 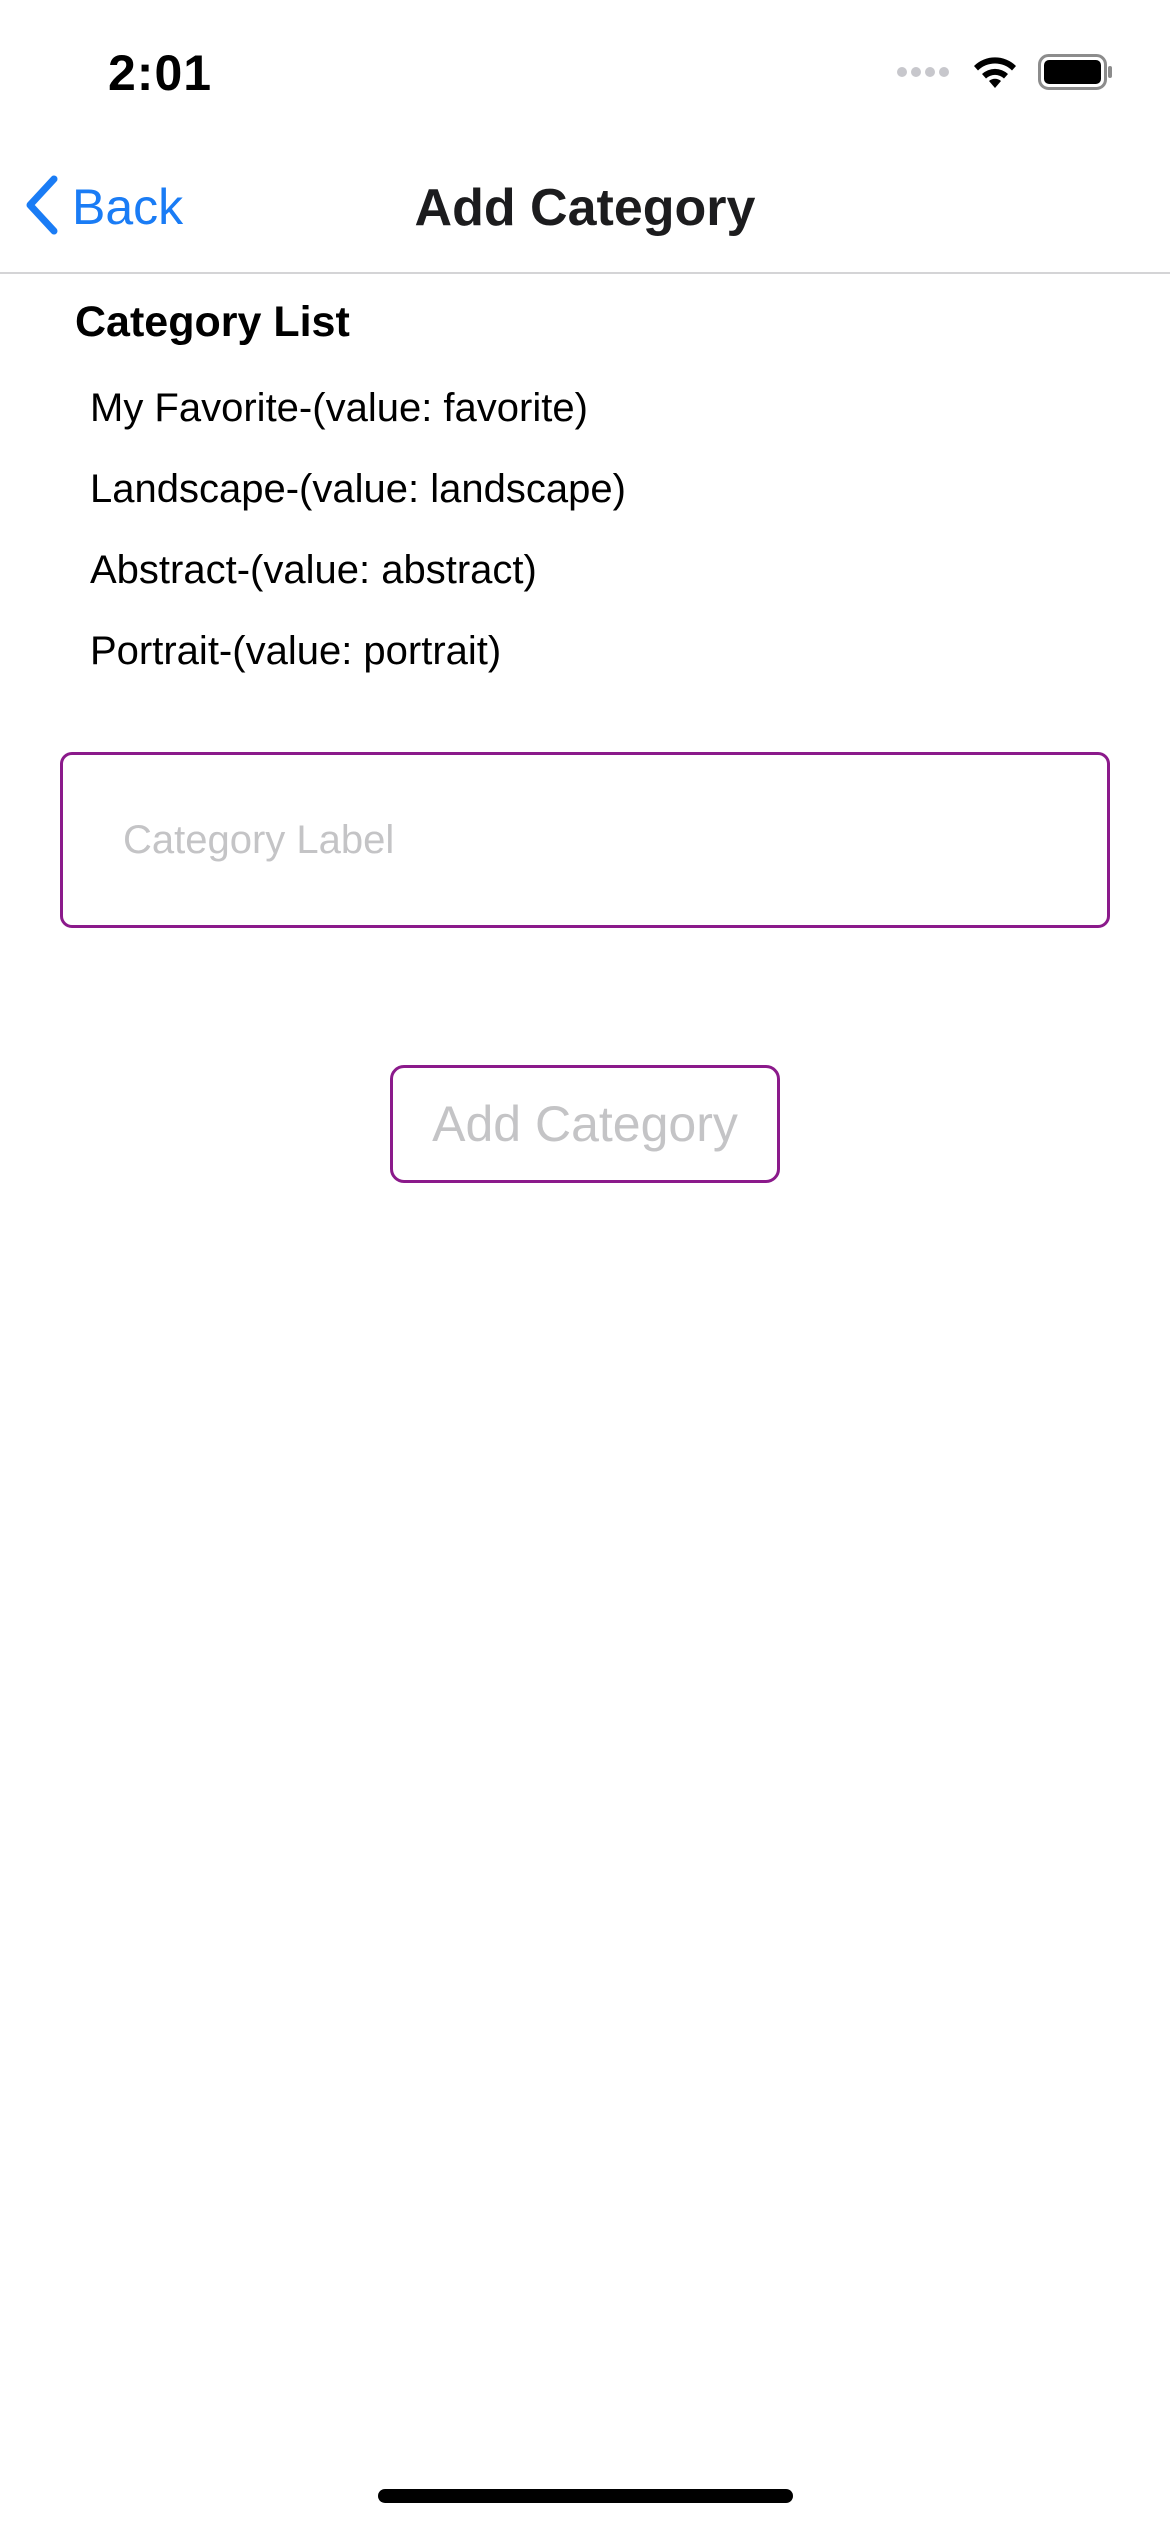 I want to click on home-indicator, so click(x=585, y=2496).